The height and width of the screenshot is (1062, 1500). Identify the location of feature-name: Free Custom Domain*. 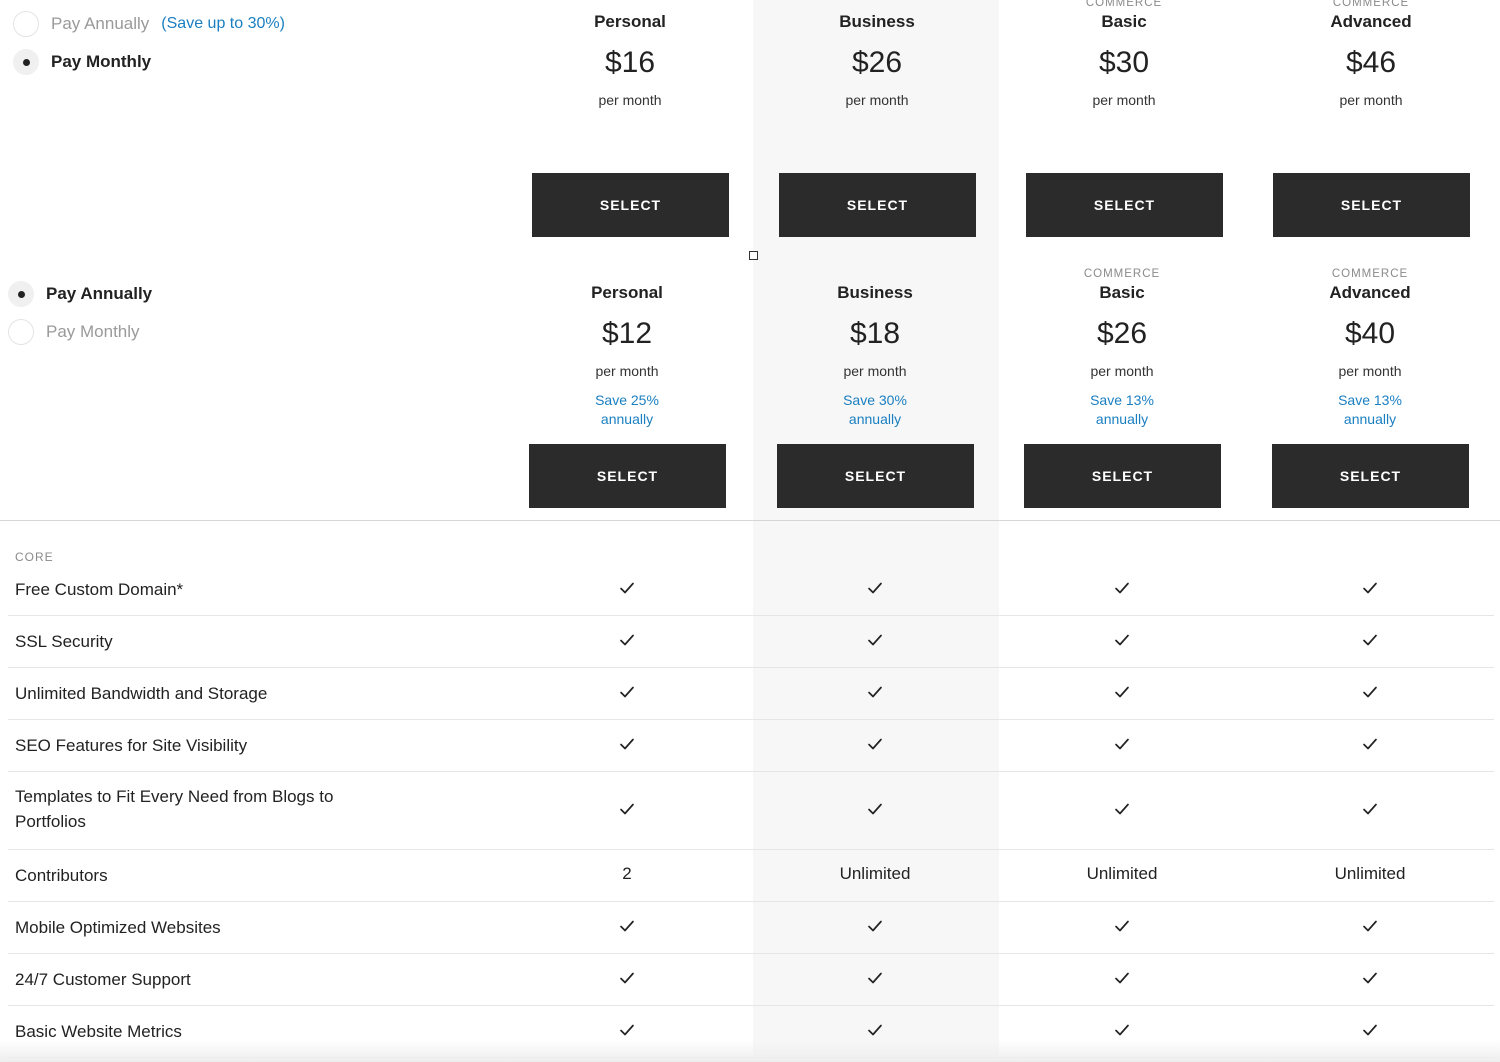
(99, 589).